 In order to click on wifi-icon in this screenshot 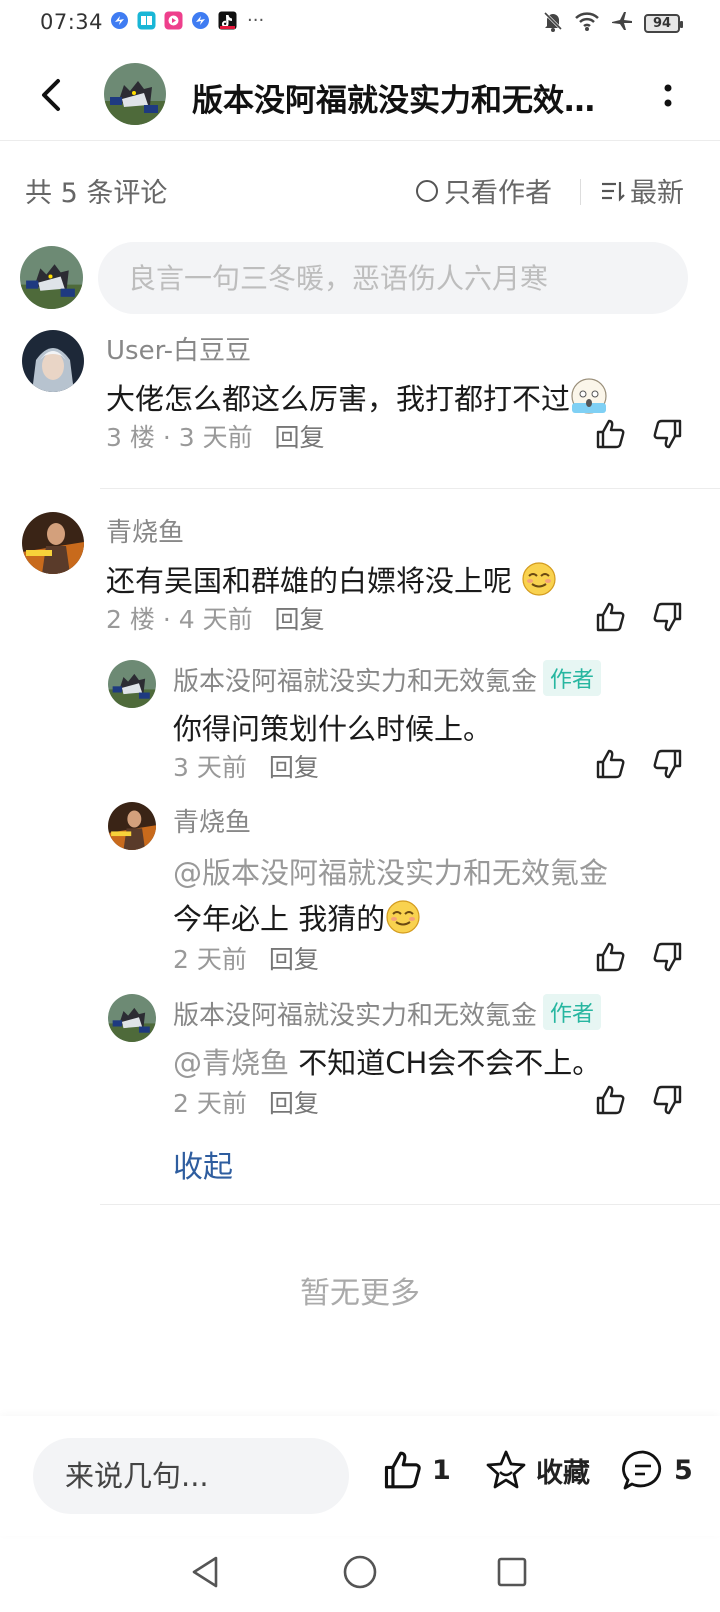, I will do `click(587, 23)`.